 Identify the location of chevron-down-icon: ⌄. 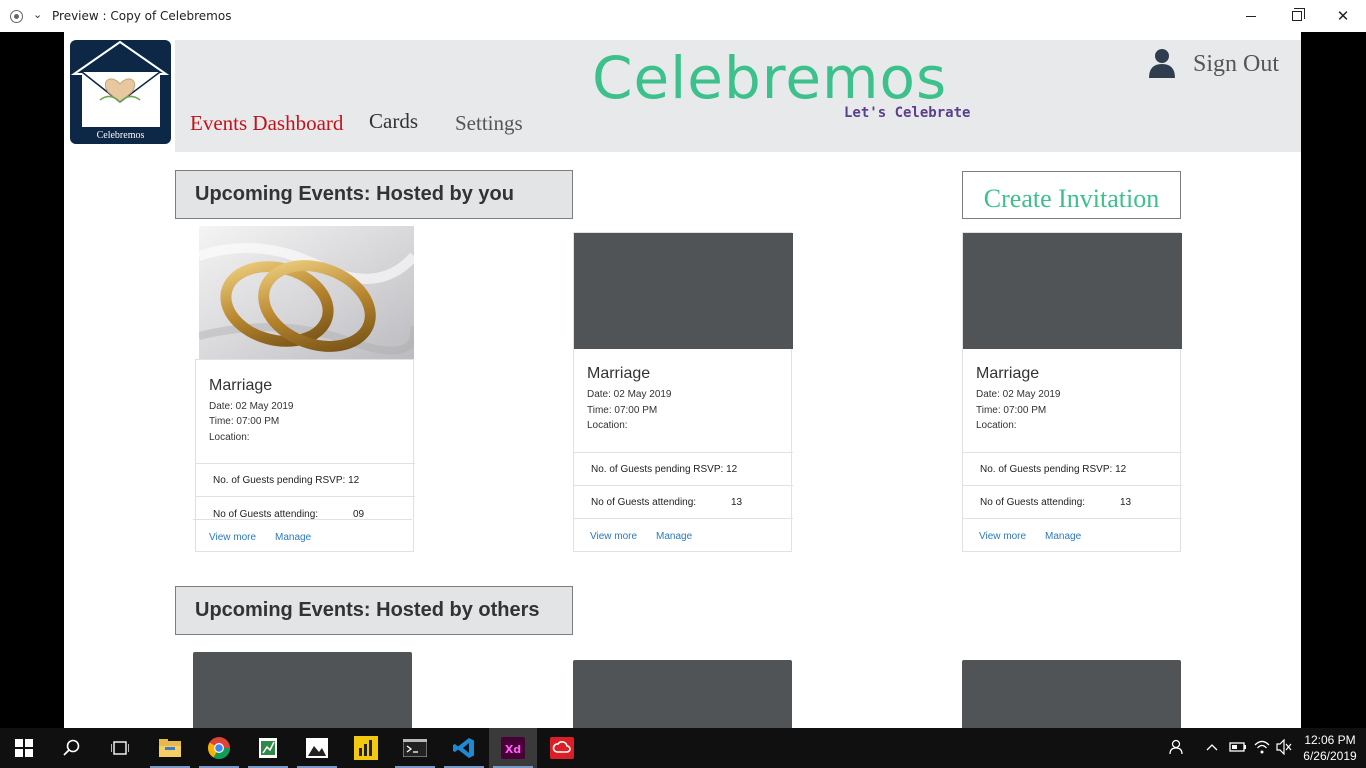
(37, 14).